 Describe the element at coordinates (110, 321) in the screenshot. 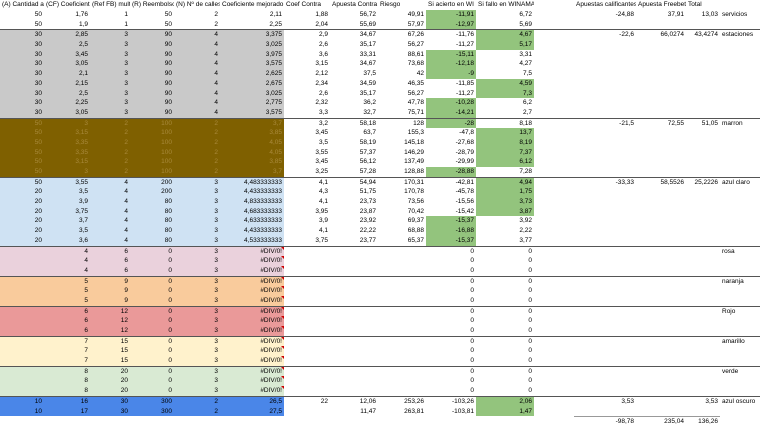

I see `cell: 12` at that location.